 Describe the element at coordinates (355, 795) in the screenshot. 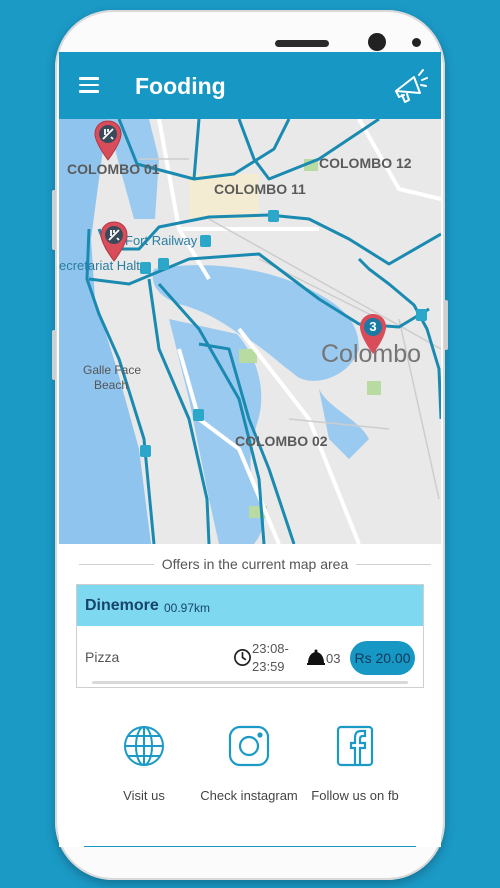

I see `facebook-label: Follow us on fb` at that location.